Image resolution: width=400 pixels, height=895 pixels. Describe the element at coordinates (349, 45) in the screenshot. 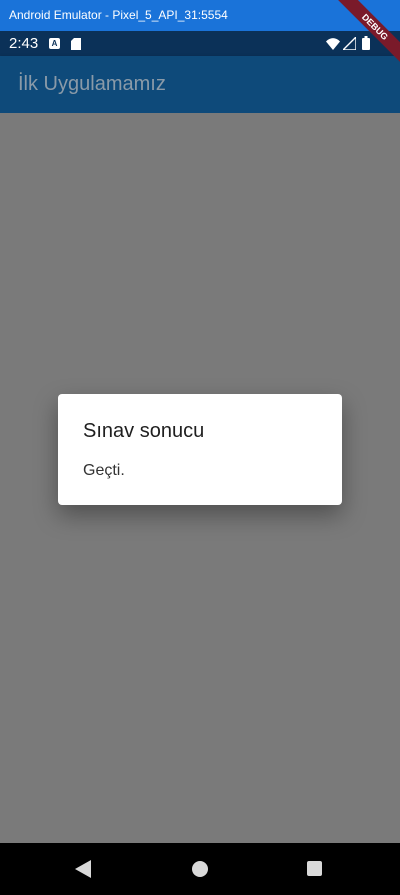

I see `signal-icon` at that location.